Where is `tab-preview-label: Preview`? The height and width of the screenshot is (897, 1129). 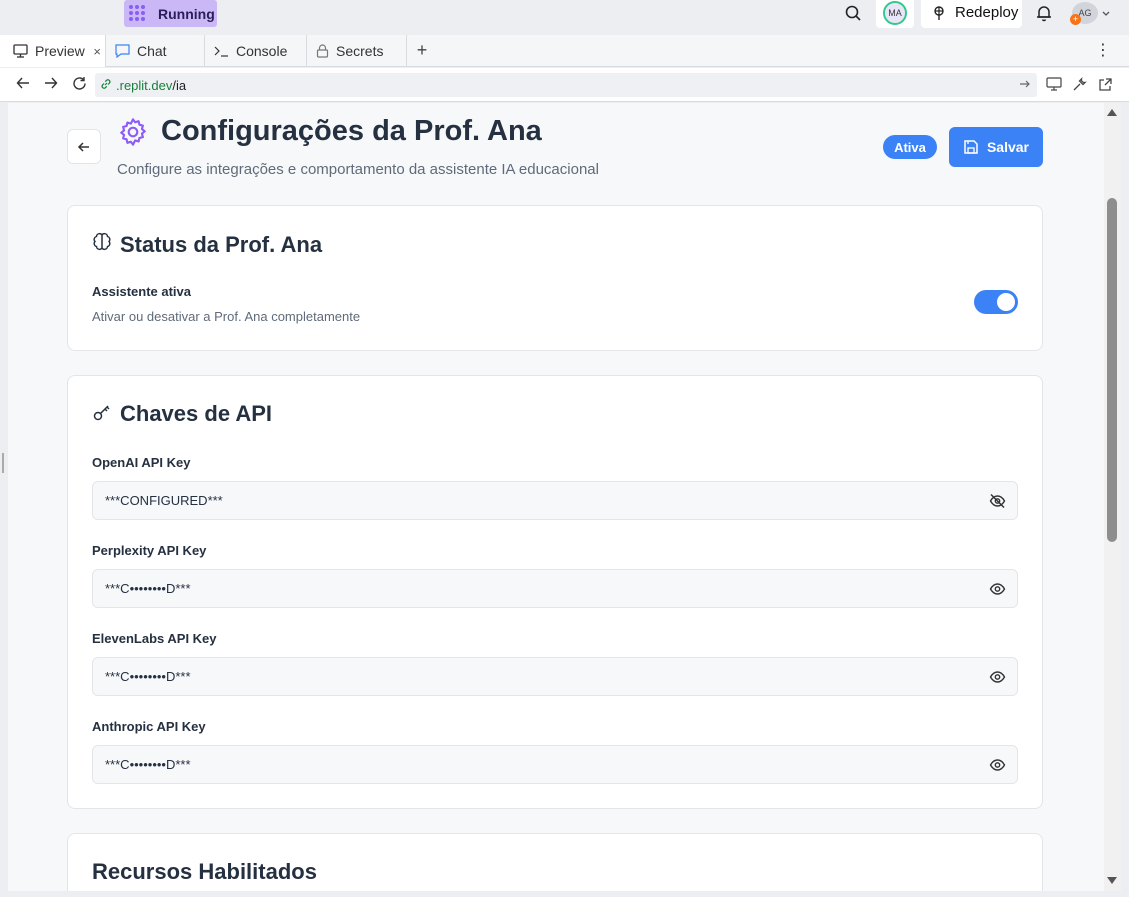
tab-preview-label: Preview is located at coordinates (60, 51).